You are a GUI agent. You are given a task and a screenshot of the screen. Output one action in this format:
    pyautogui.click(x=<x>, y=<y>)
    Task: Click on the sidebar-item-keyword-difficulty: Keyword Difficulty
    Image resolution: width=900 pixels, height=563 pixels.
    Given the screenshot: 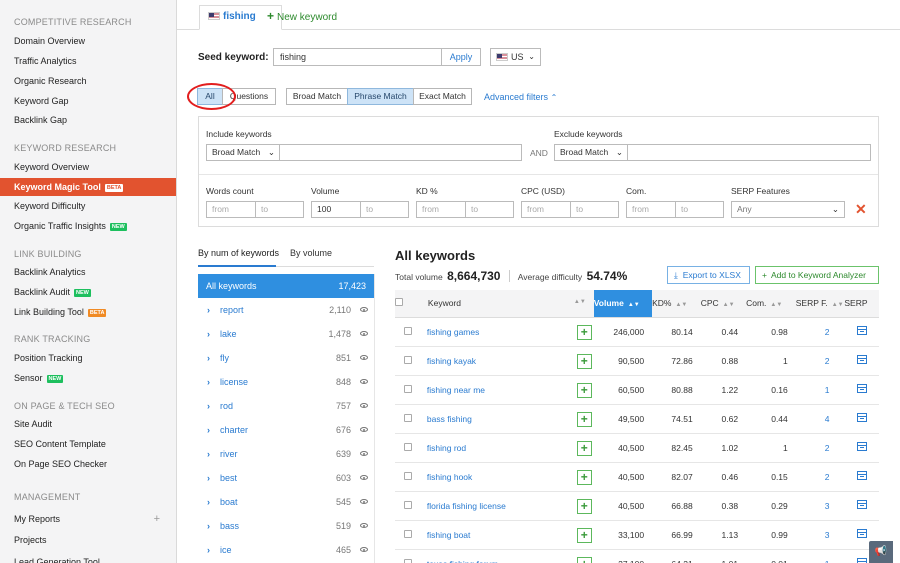 What is the action you would take?
    pyautogui.click(x=88, y=206)
    